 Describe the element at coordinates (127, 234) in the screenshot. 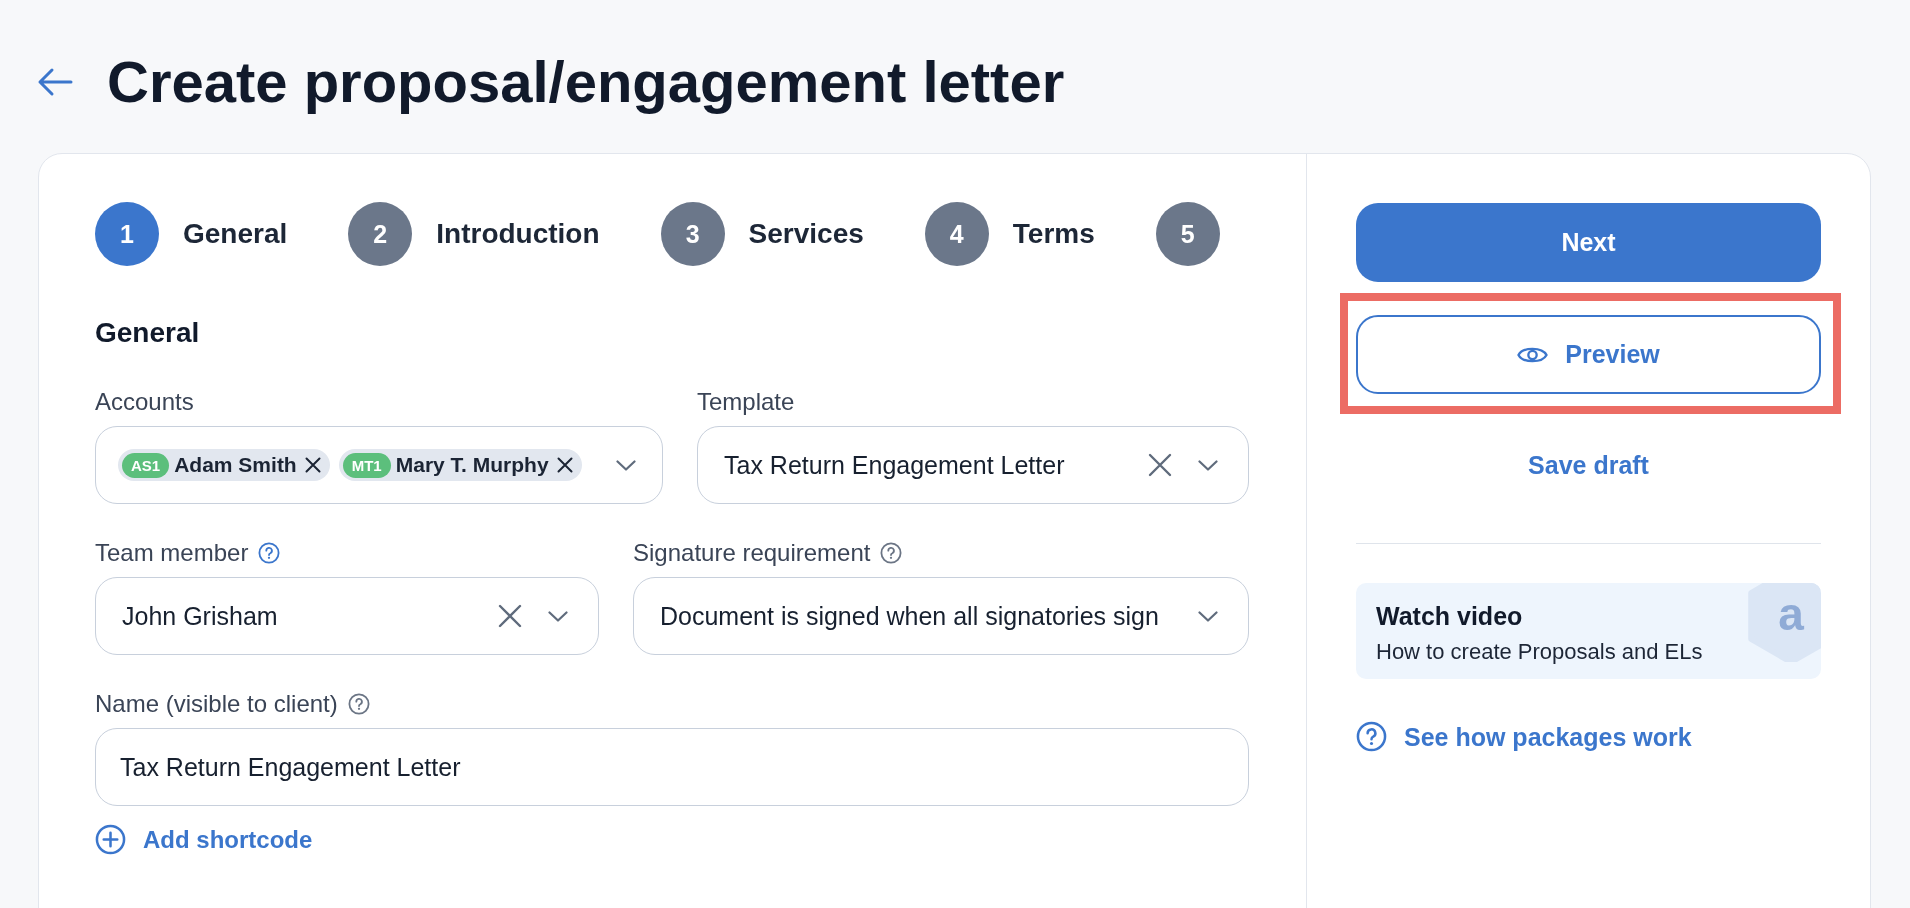

I see `step-number: 1` at that location.